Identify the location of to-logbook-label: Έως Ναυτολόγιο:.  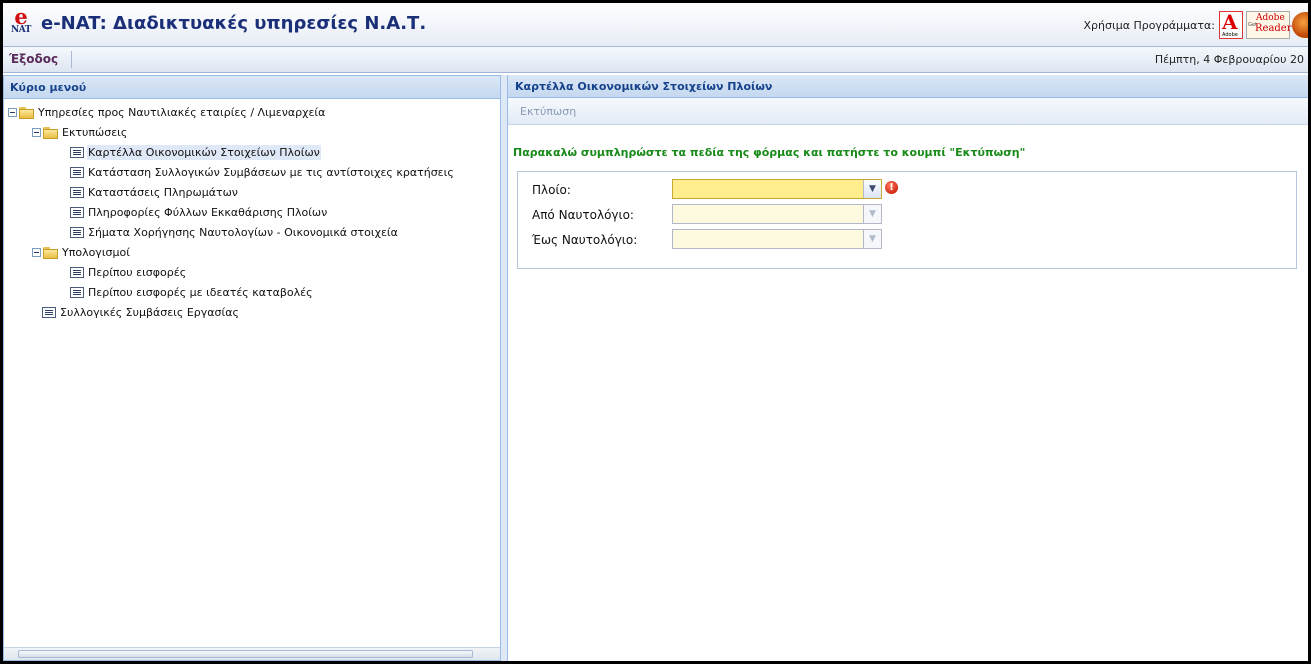
(585, 240).